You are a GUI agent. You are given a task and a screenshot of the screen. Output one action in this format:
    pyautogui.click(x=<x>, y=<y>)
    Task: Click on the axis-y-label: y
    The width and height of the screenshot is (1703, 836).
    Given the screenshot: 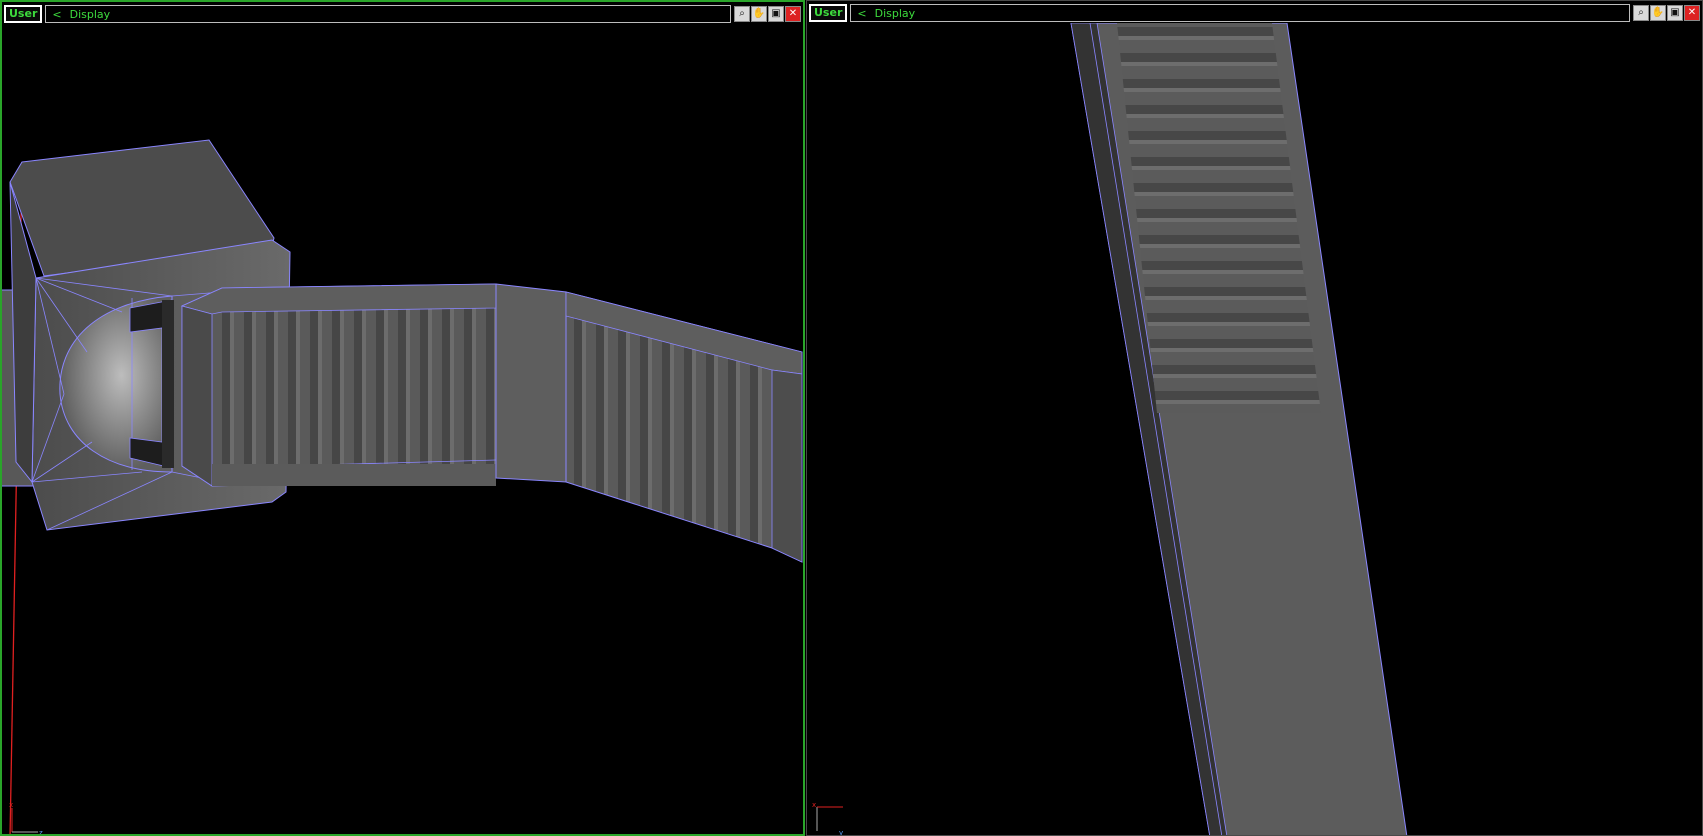 What is the action you would take?
    pyautogui.click(x=841, y=832)
    